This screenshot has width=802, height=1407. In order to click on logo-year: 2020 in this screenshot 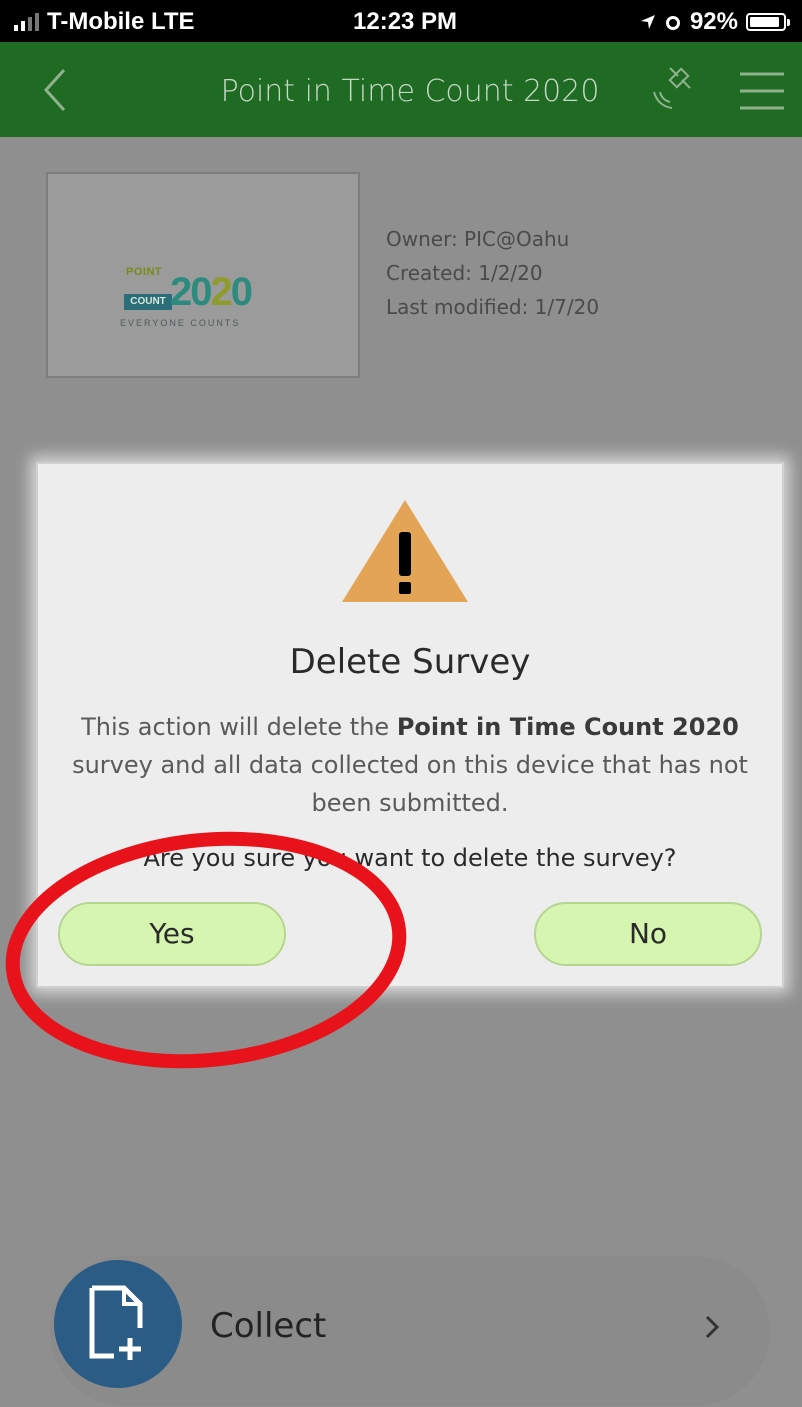, I will do `click(211, 292)`.